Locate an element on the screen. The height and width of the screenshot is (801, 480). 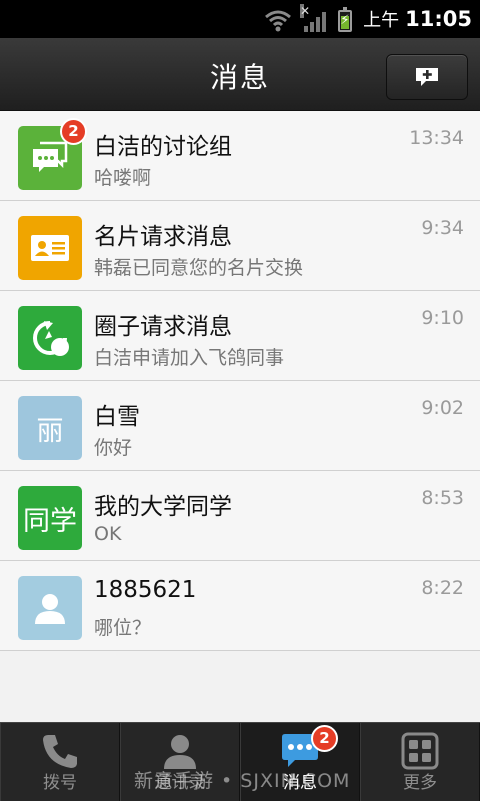
tab-more: 更多 is located at coordinates (420, 762).